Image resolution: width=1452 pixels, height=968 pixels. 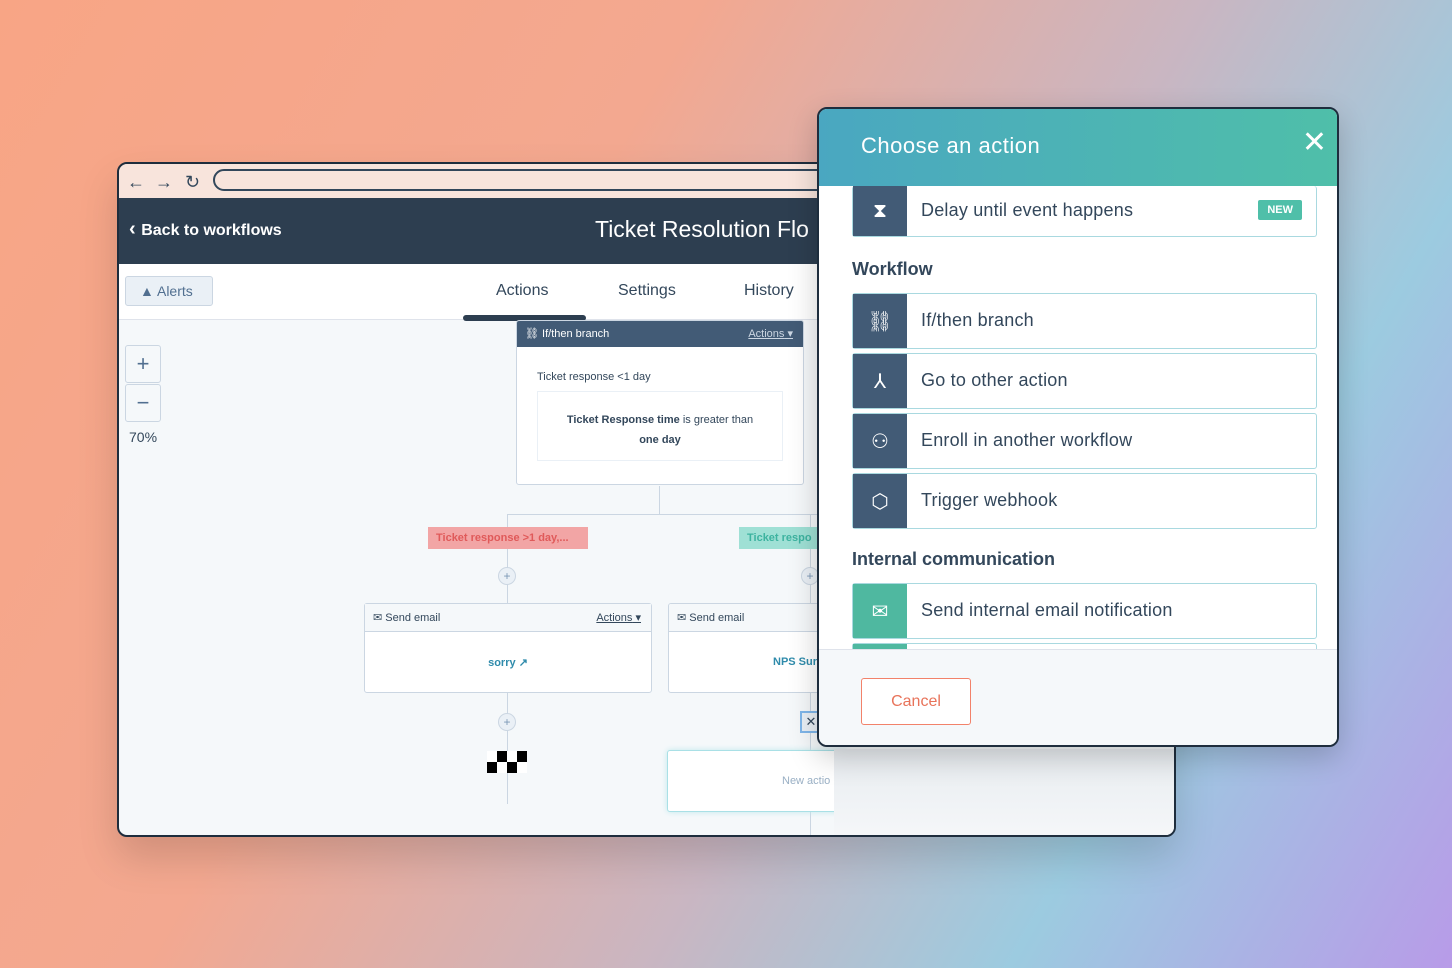 What do you see at coordinates (1004, 792) in the screenshot?
I see `panel-shadow` at bounding box center [1004, 792].